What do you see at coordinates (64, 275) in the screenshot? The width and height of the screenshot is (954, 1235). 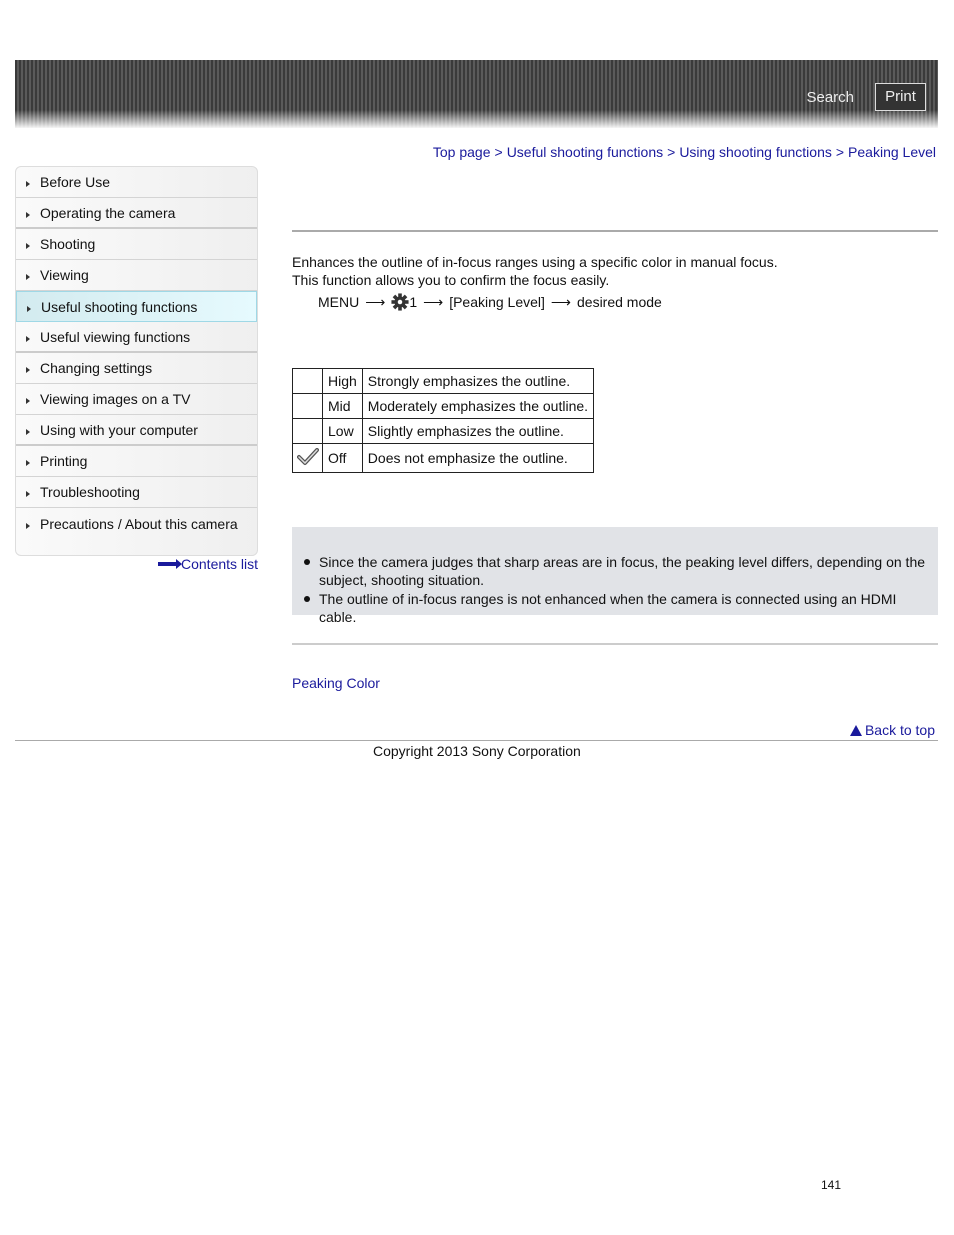 I see `sidebar-item-label: Viewing` at bounding box center [64, 275].